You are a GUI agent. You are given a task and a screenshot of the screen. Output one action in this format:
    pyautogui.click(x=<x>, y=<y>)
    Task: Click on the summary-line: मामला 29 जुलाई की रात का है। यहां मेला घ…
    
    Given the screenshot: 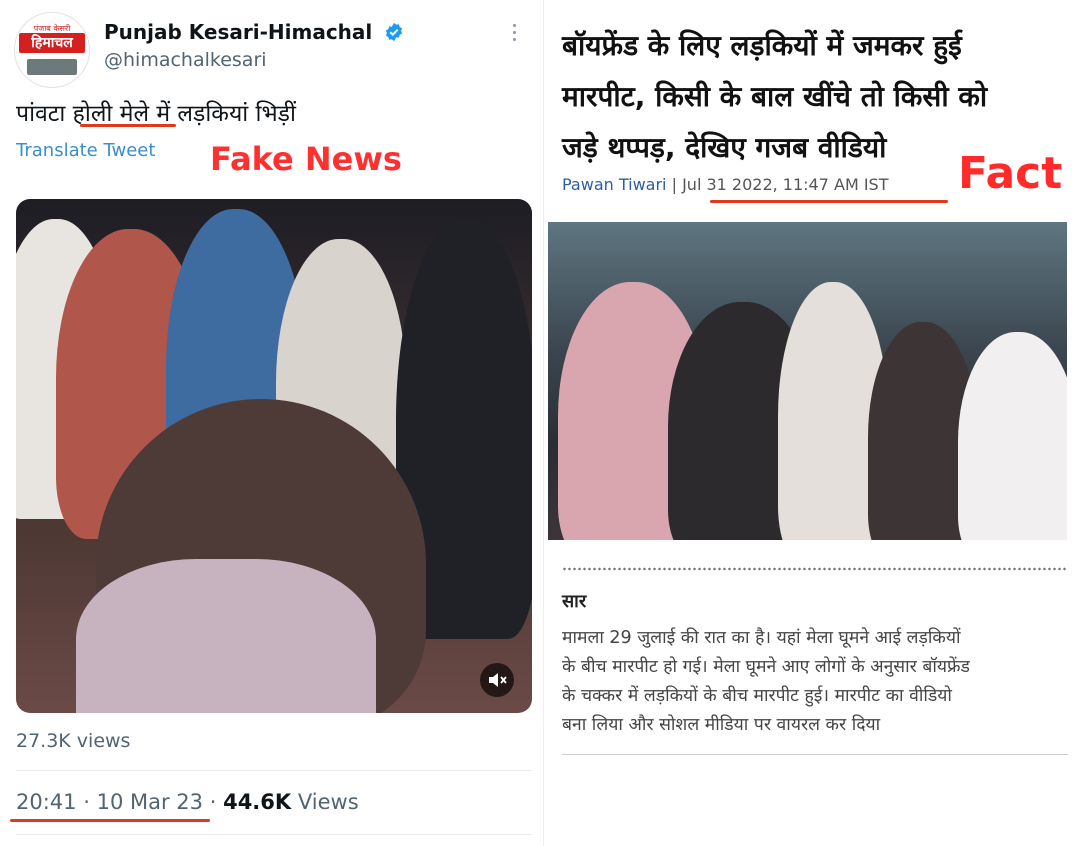 What is the action you would take?
    pyautogui.click(x=761, y=638)
    